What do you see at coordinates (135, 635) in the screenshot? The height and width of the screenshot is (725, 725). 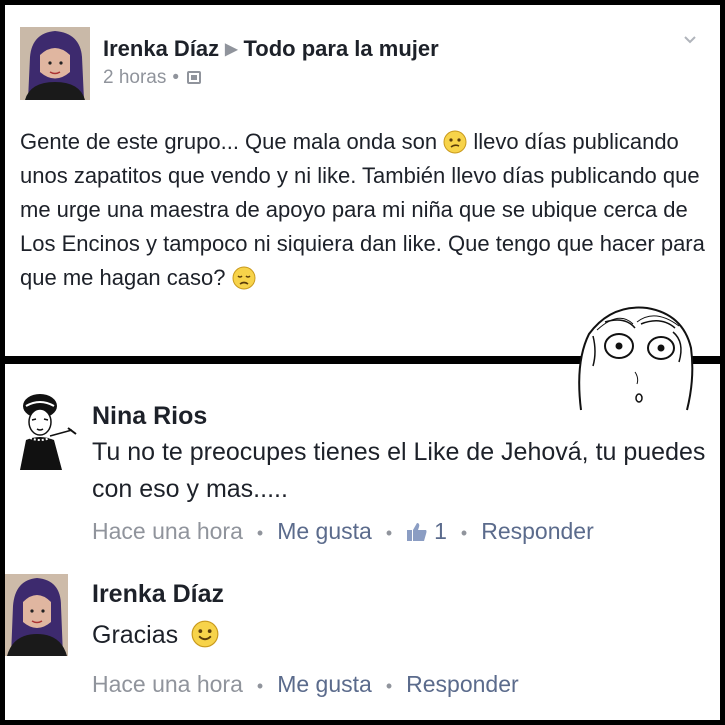 I see `comment-text: Gracias` at bounding box center [135, 635].